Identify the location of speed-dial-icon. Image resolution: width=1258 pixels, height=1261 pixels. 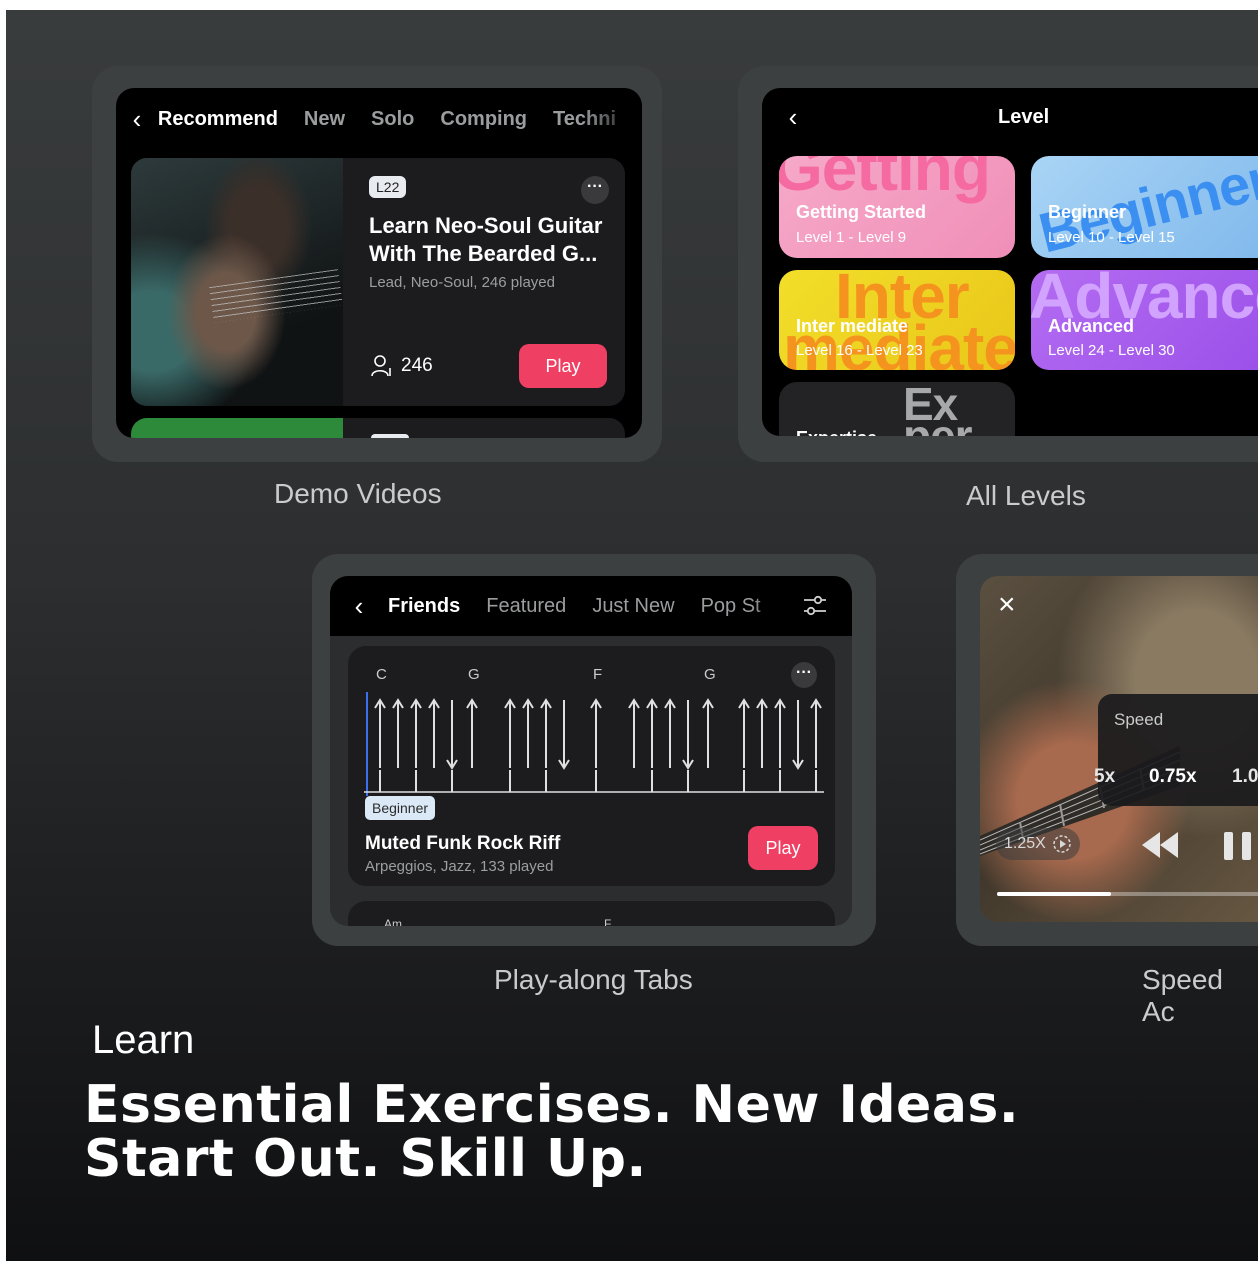
(1062, 844).